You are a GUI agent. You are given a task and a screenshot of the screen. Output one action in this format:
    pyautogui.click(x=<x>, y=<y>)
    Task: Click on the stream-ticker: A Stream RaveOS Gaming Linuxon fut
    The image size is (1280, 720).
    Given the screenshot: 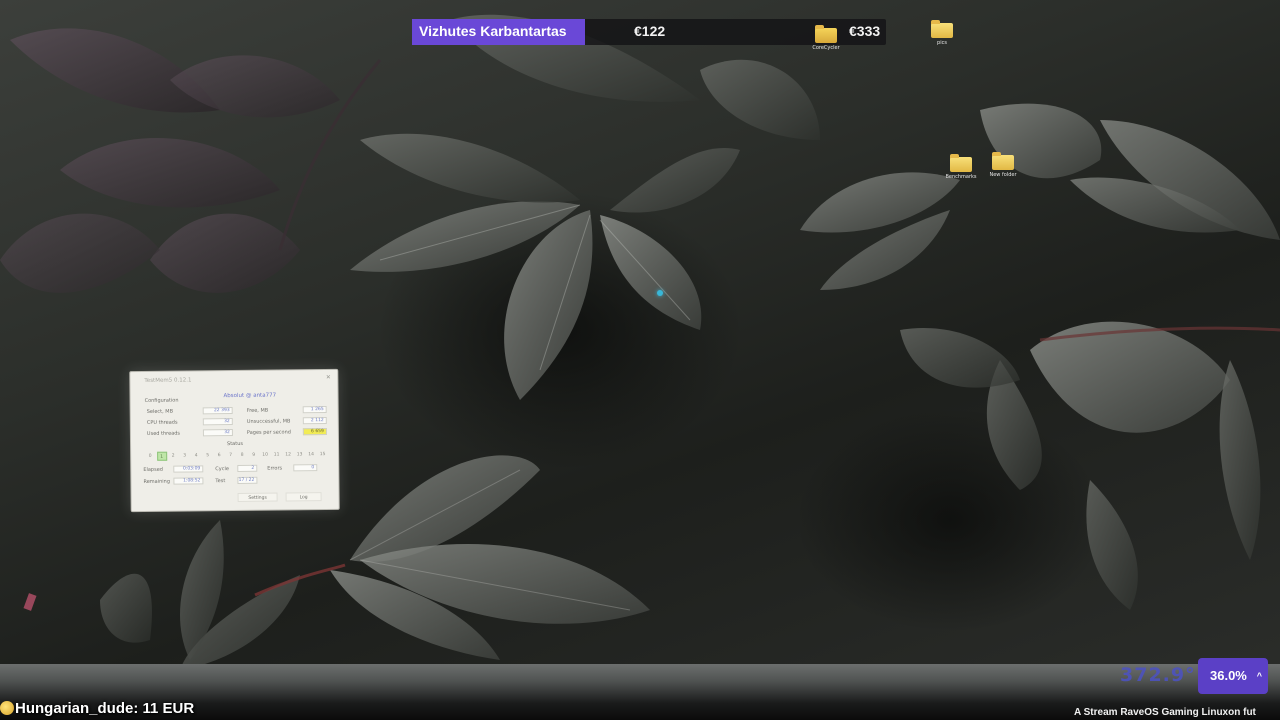 What is the action you would take?
    pyautogui.click(x=1177, y=713)
    